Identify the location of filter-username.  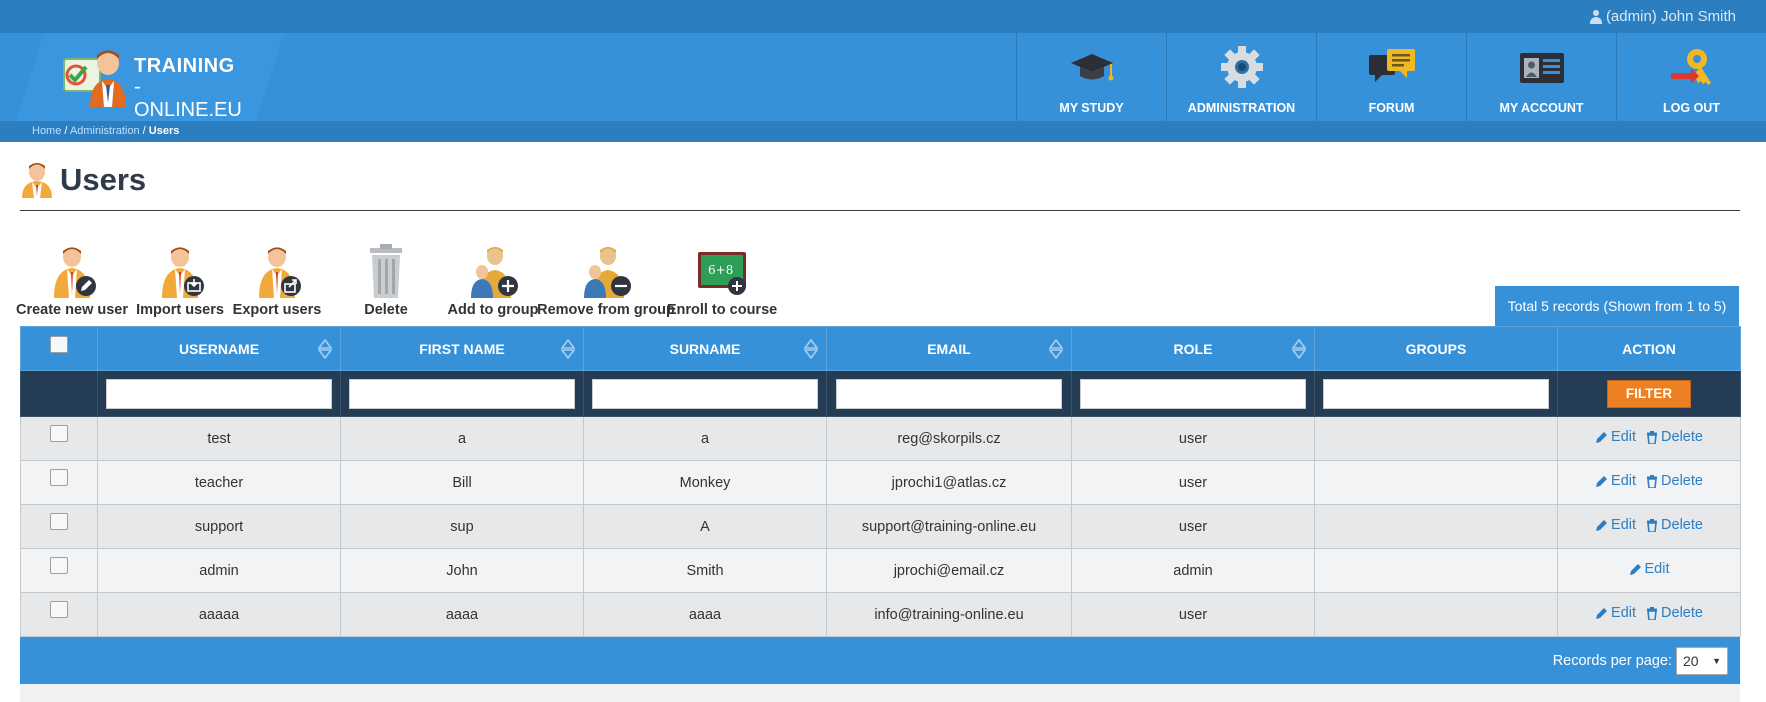
(219, 393).